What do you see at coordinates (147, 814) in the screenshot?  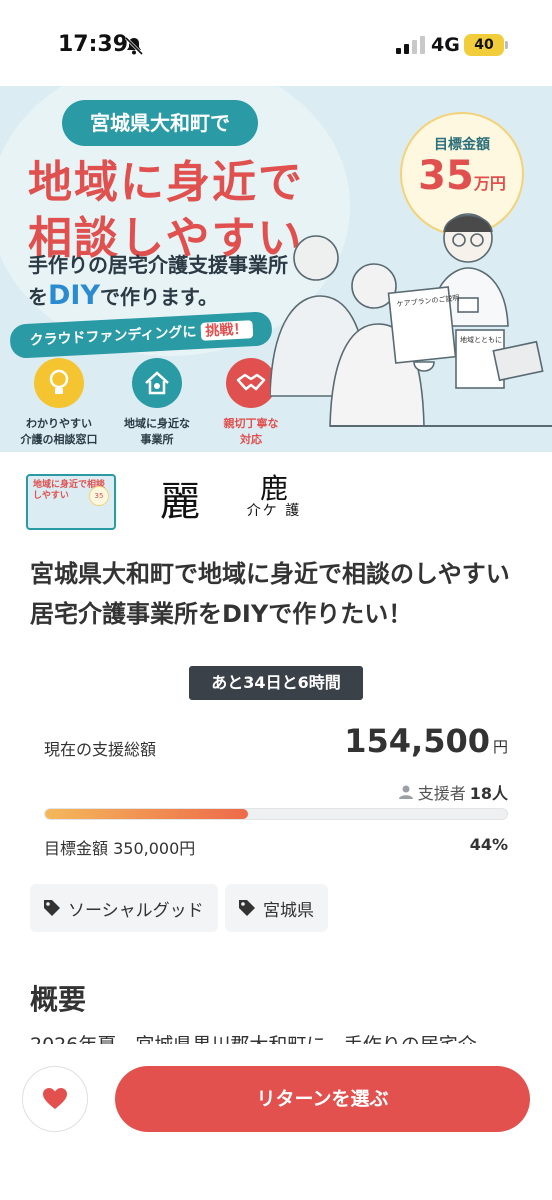 I see `funding-progress-fill` at bounding box center [147, 814].